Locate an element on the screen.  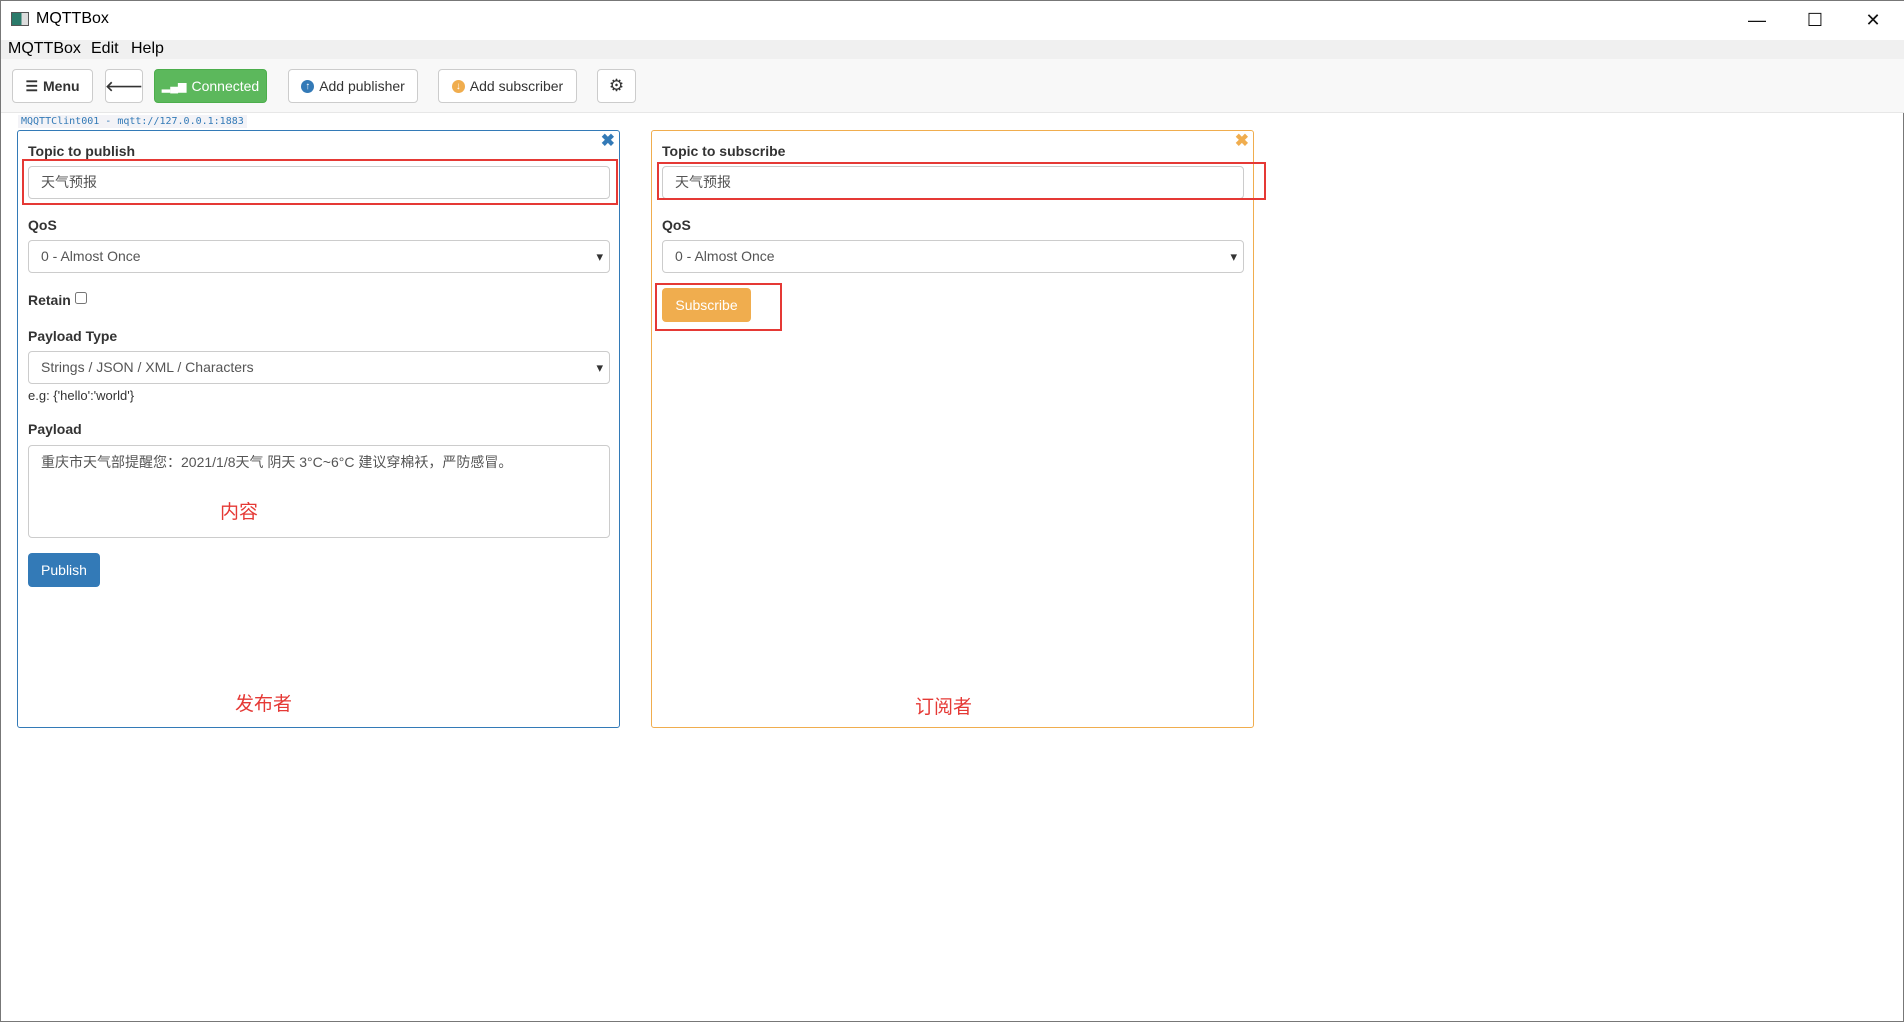
title-bar: MQTTBox — ☐ ✕ is located at coordinates (952, 20).